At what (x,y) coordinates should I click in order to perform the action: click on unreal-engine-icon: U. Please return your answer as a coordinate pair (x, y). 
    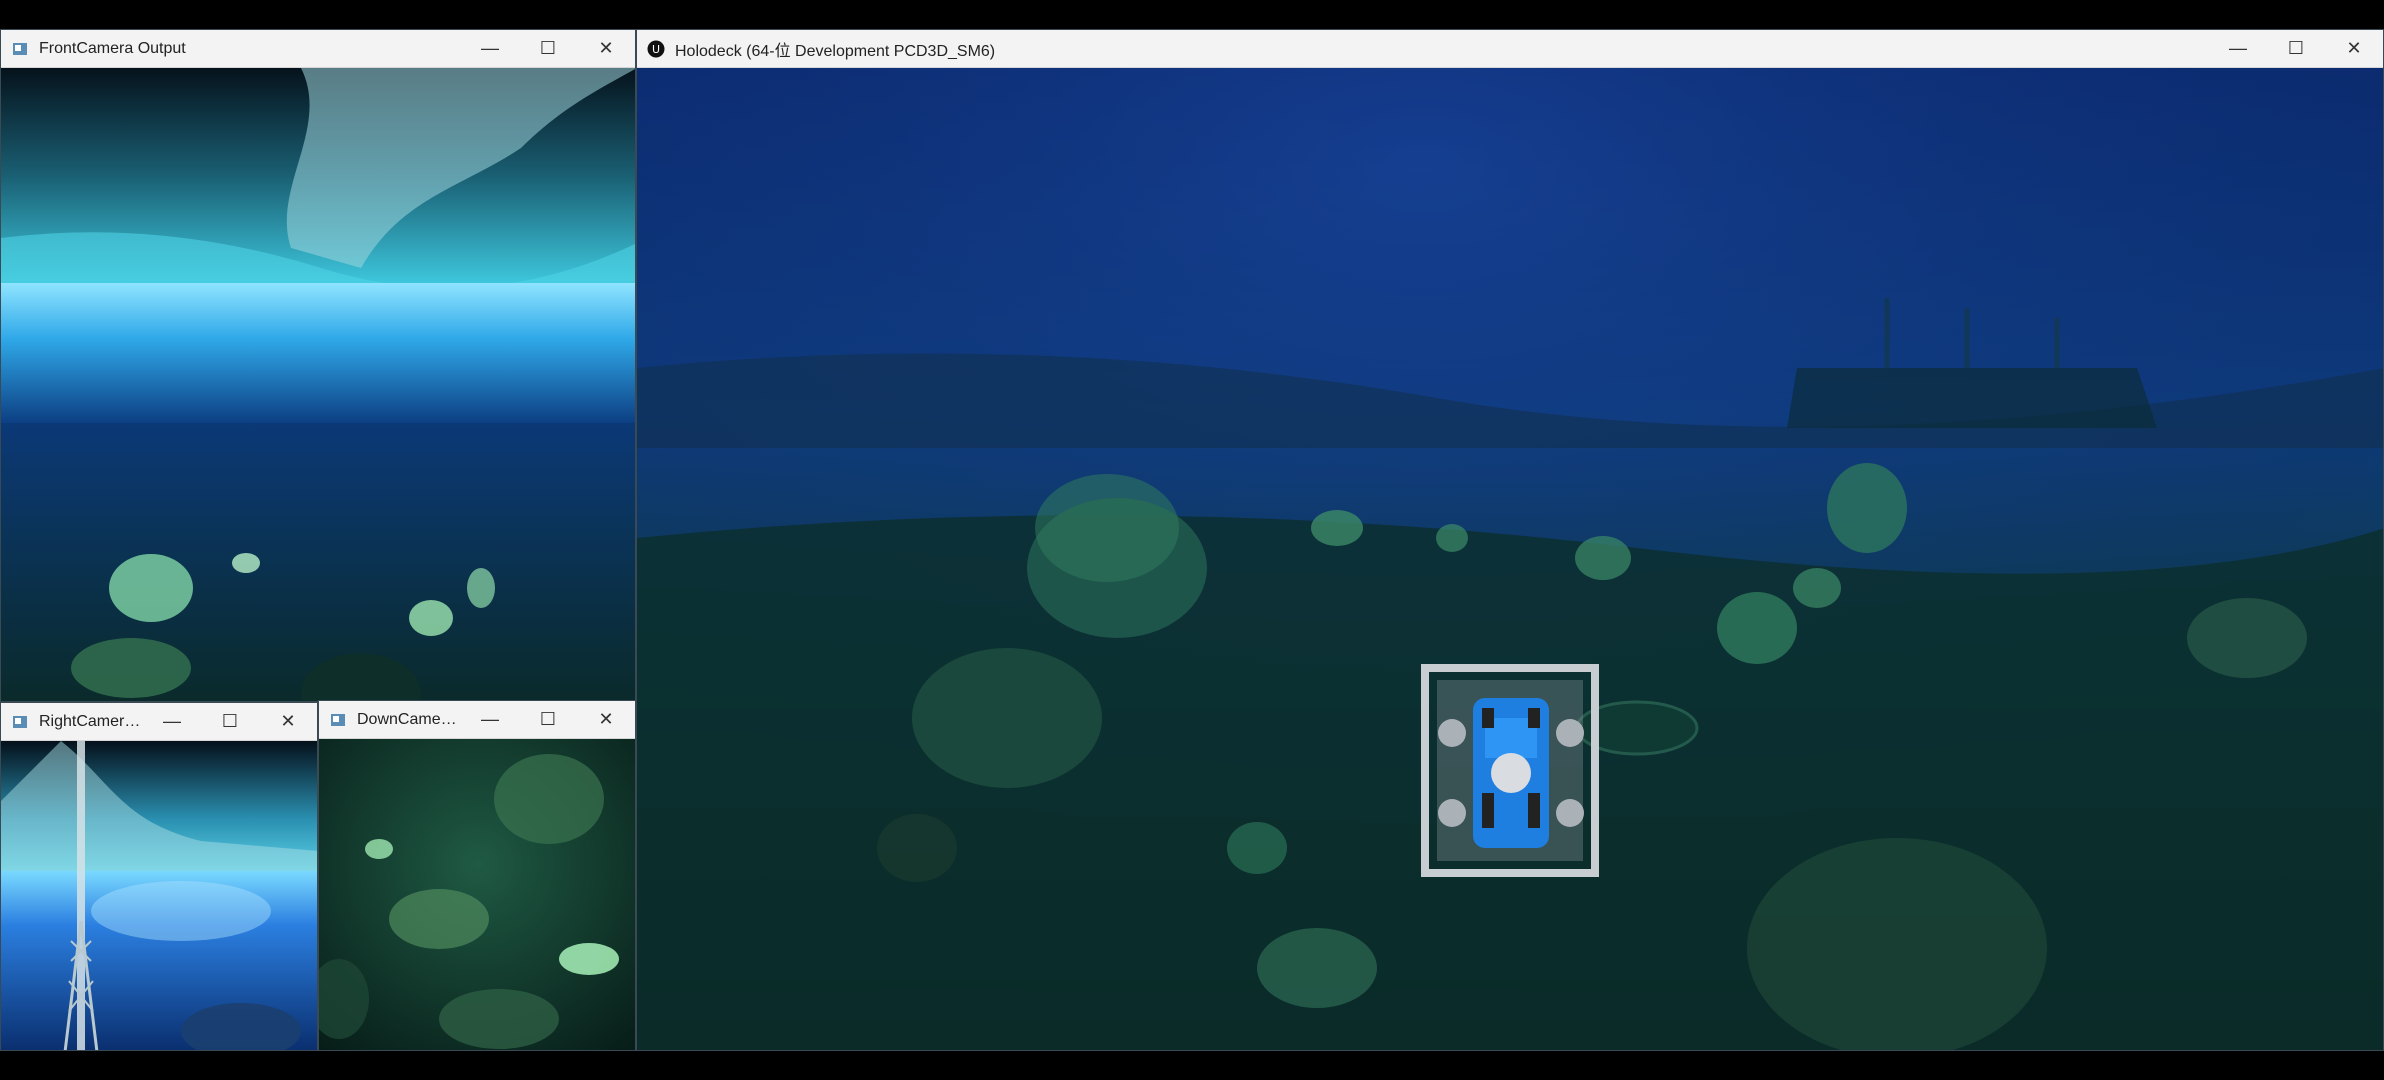
    Looking at the image, I should click on (656, 49).